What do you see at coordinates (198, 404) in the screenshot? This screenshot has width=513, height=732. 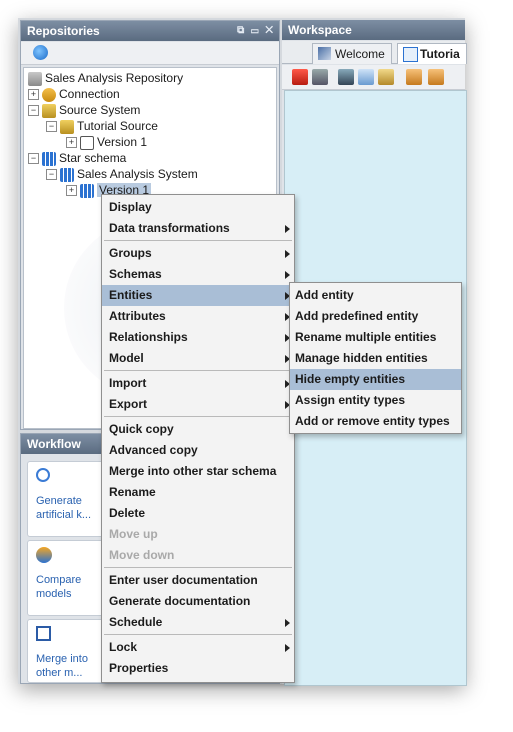 I see `menu-item-export: Export` at bounding box center [198, 404].